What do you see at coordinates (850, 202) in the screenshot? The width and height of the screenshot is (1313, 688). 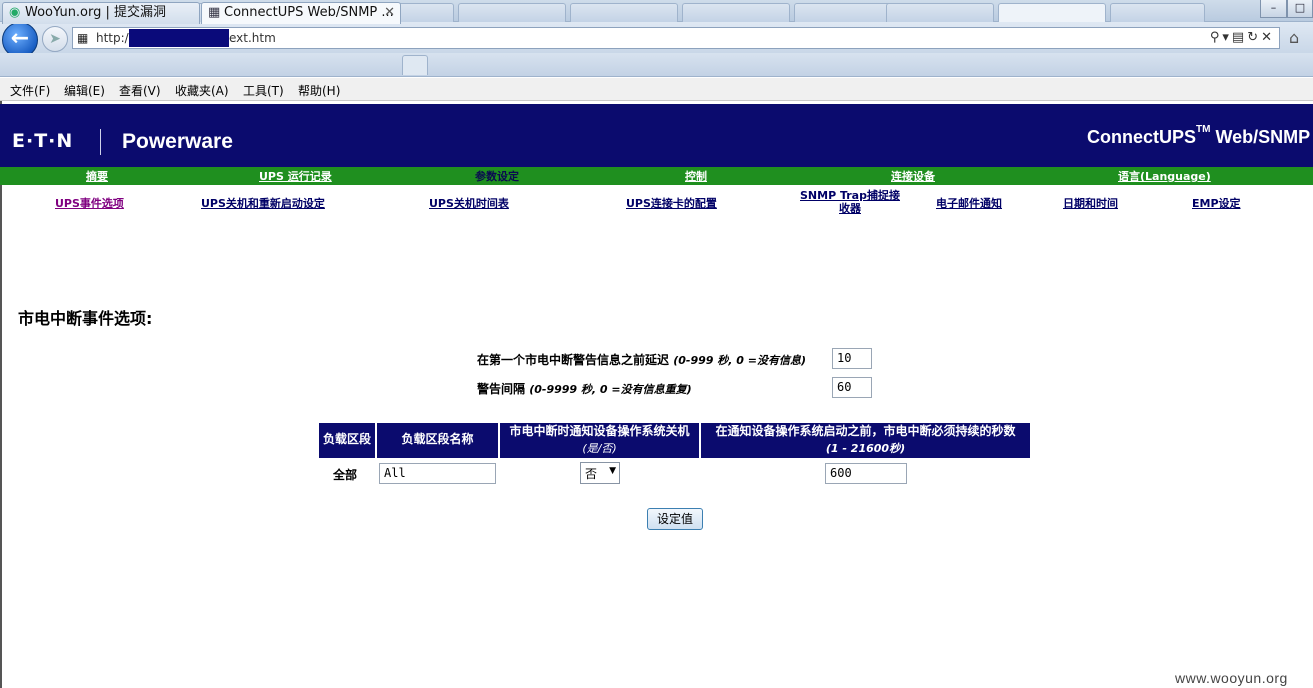 I see `subnav-snmp-trap: SNMP Trap捕捉接收器` at bounding box center [850, 202].